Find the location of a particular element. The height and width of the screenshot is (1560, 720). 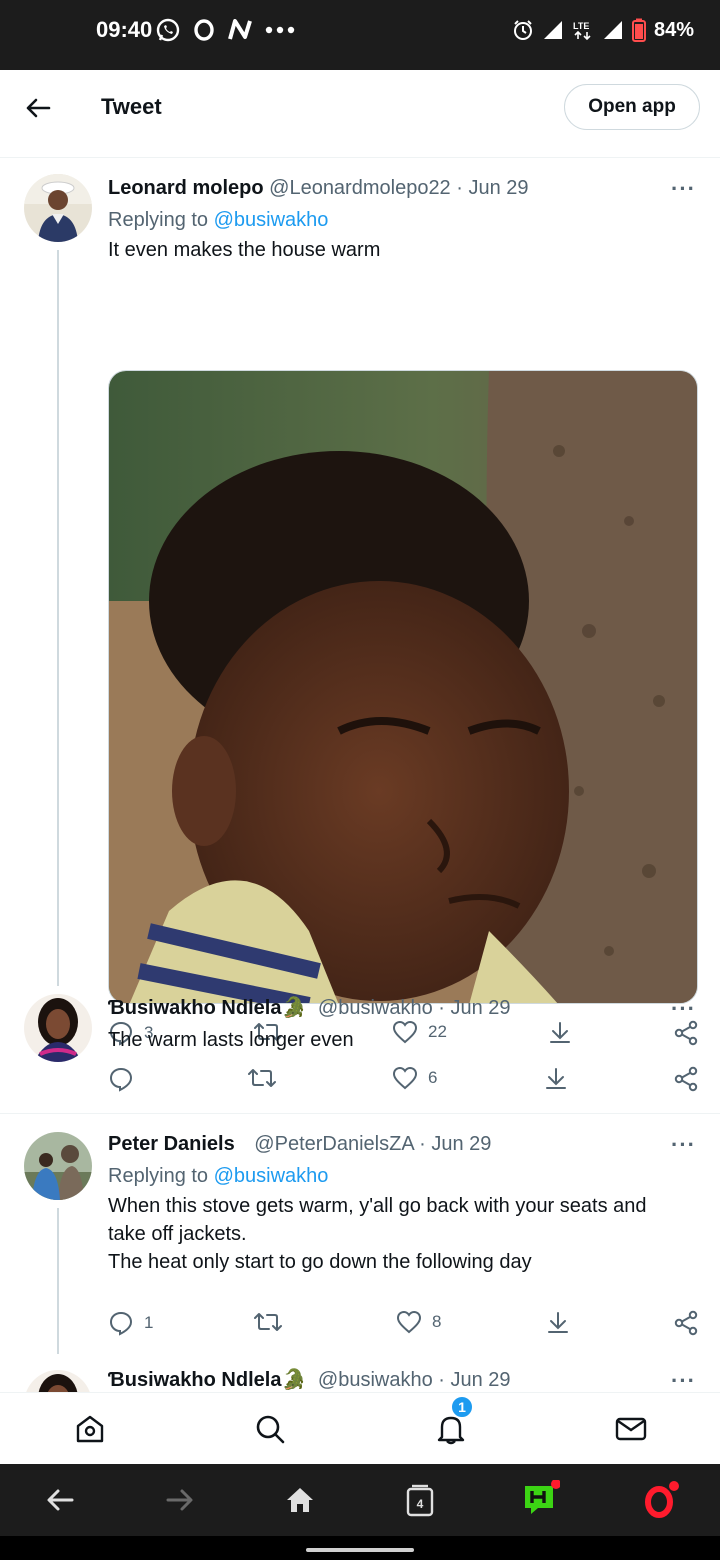

browser-back-button is located at coordinates (60, 1500).